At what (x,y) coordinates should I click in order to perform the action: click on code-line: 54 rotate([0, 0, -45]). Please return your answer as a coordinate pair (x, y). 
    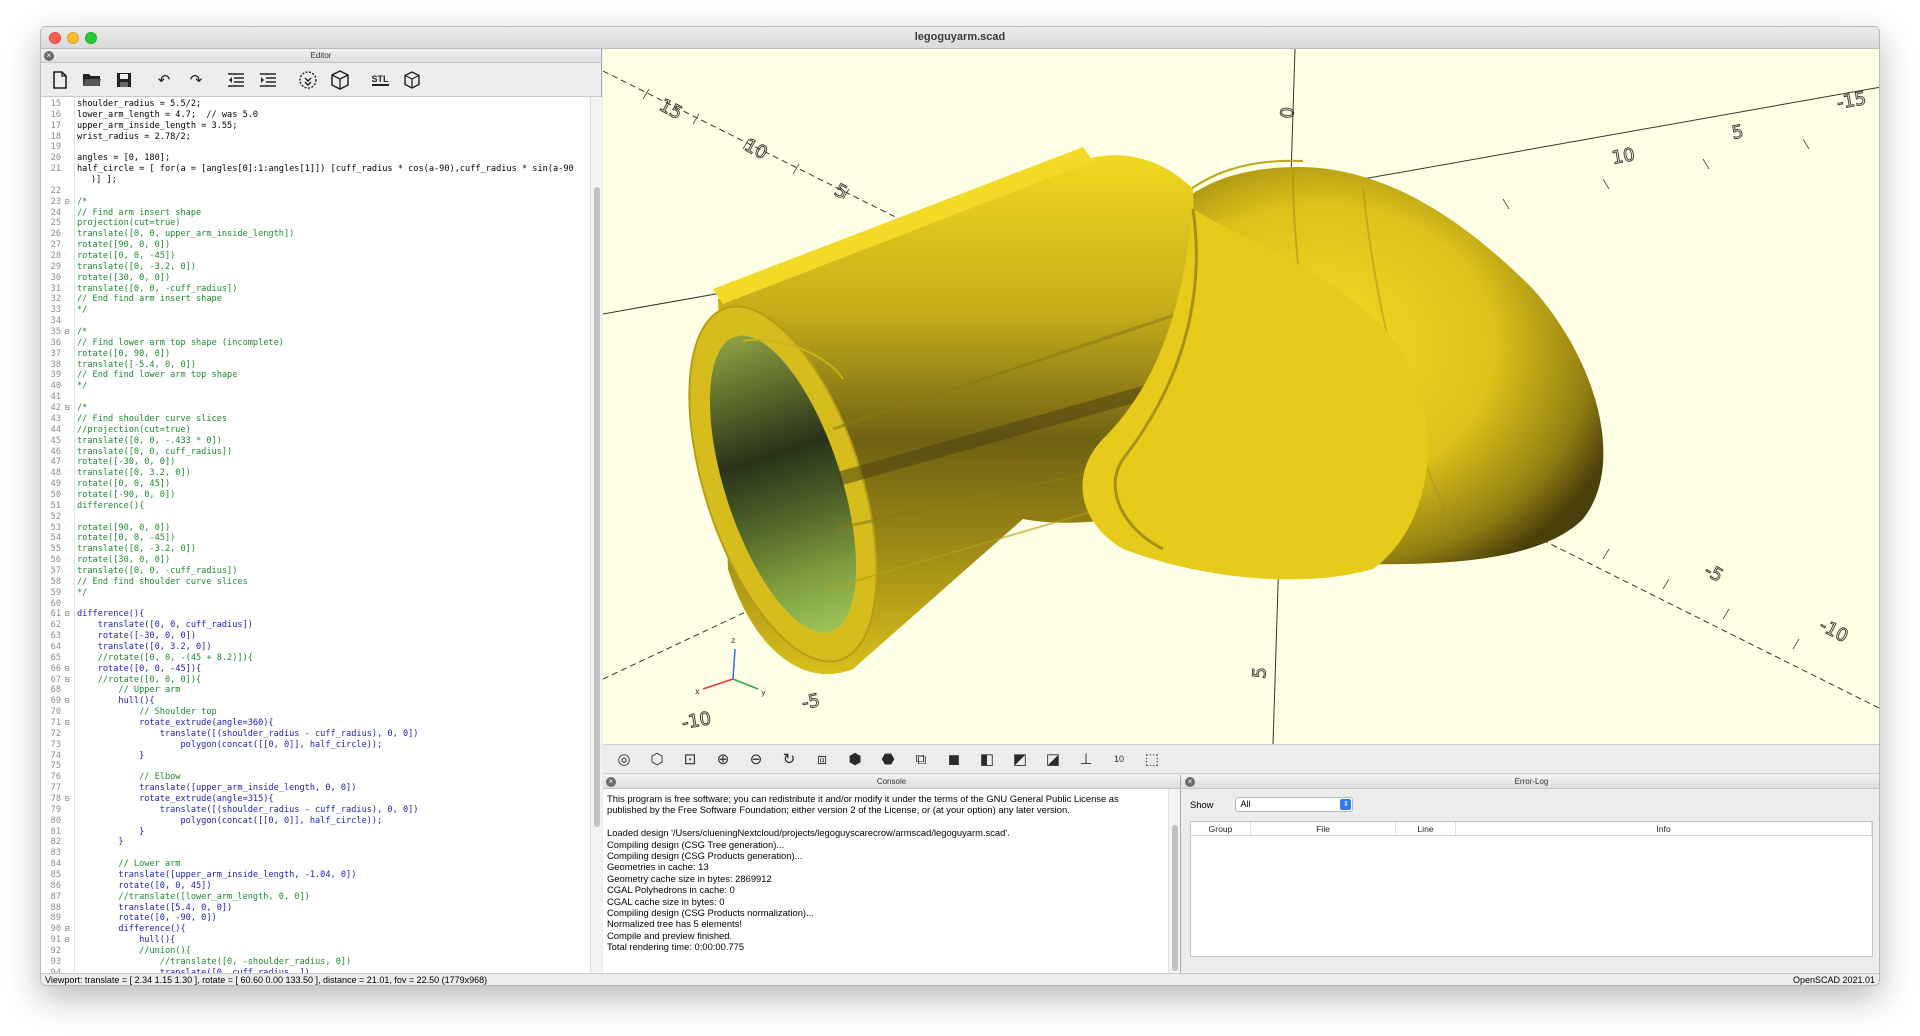
    Looking at the image, I should click on (315, 538).